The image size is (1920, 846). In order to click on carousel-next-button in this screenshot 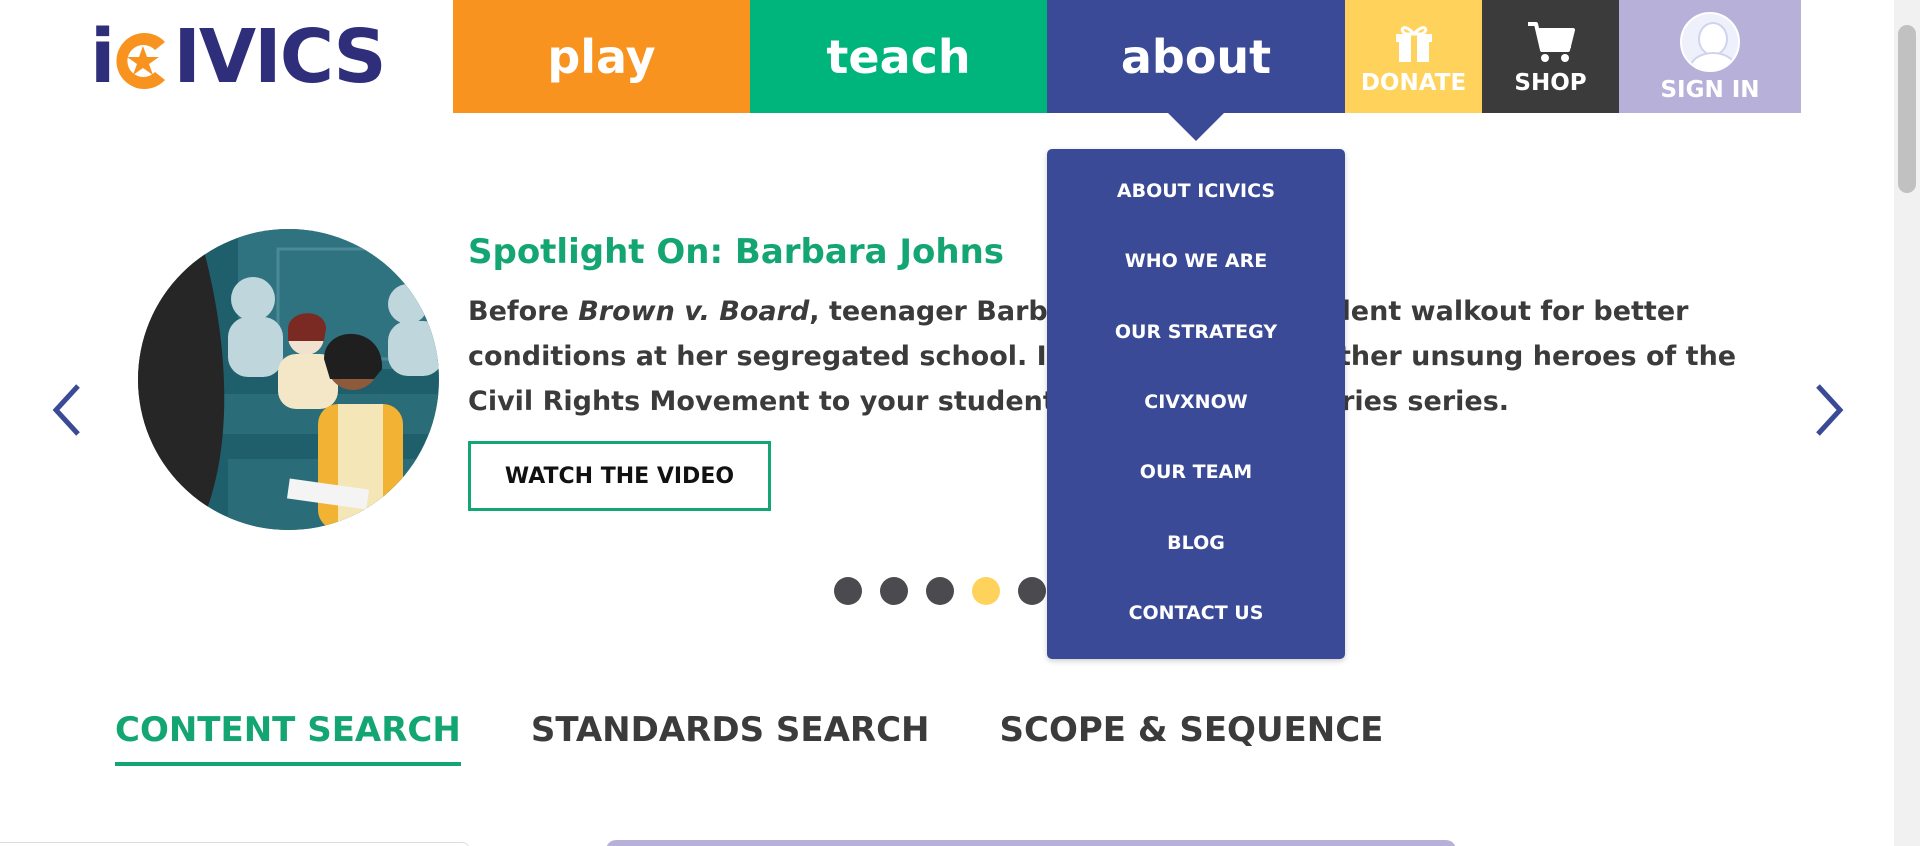, I will do `click(1828, 412)`.